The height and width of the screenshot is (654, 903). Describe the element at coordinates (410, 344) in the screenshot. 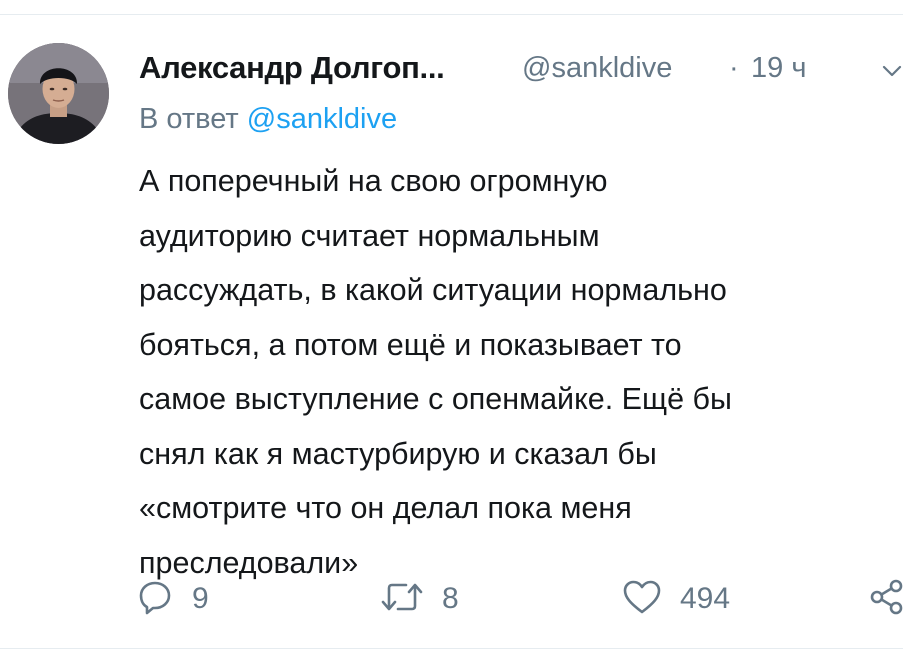

I see `tweet-text-line: бояться, а потом ещё и показывает то` at that location.